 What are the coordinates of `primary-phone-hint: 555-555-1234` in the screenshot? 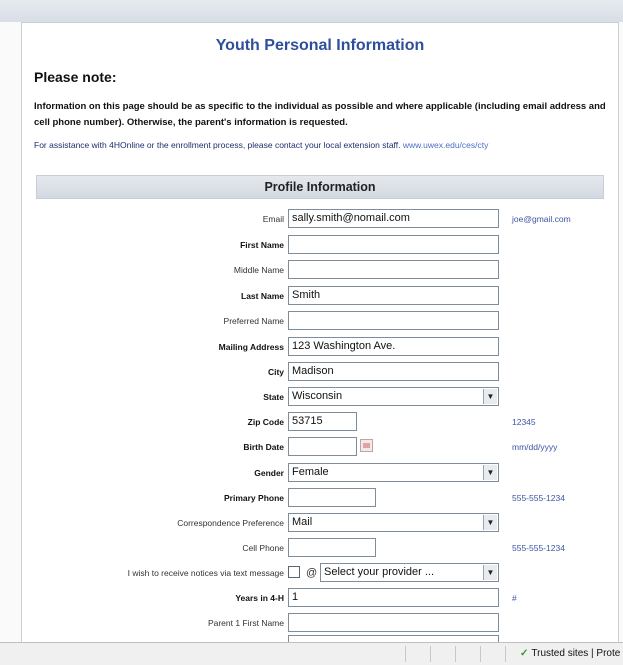 It's located at (538, 498).